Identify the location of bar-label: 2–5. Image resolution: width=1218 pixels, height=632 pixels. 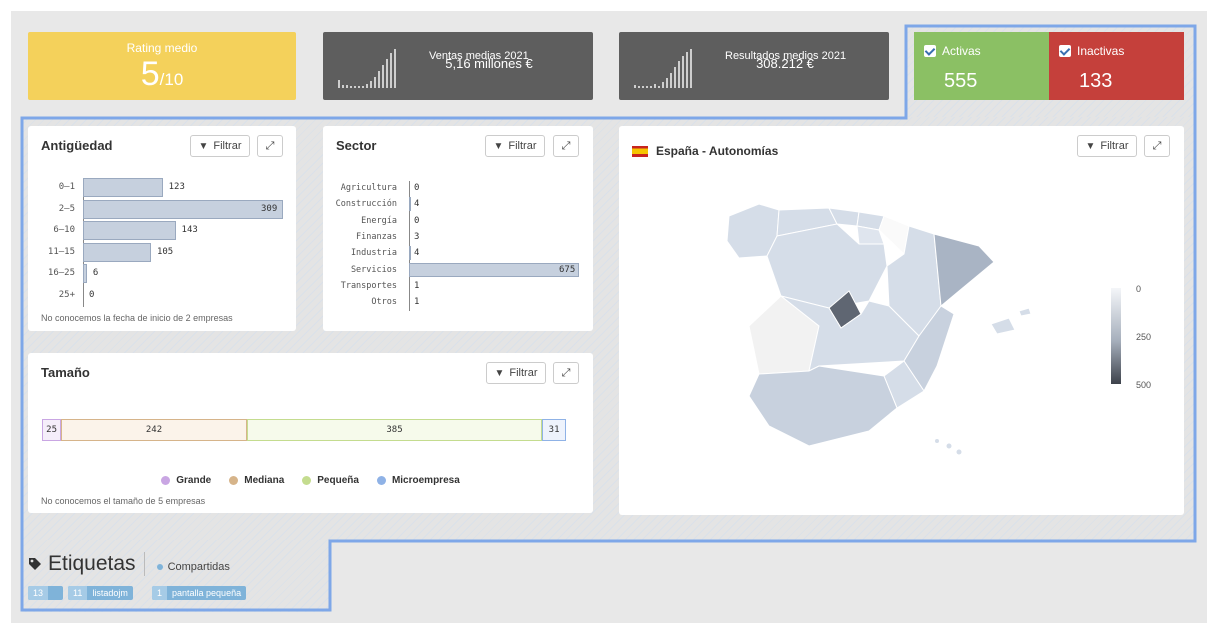
(66, 208).